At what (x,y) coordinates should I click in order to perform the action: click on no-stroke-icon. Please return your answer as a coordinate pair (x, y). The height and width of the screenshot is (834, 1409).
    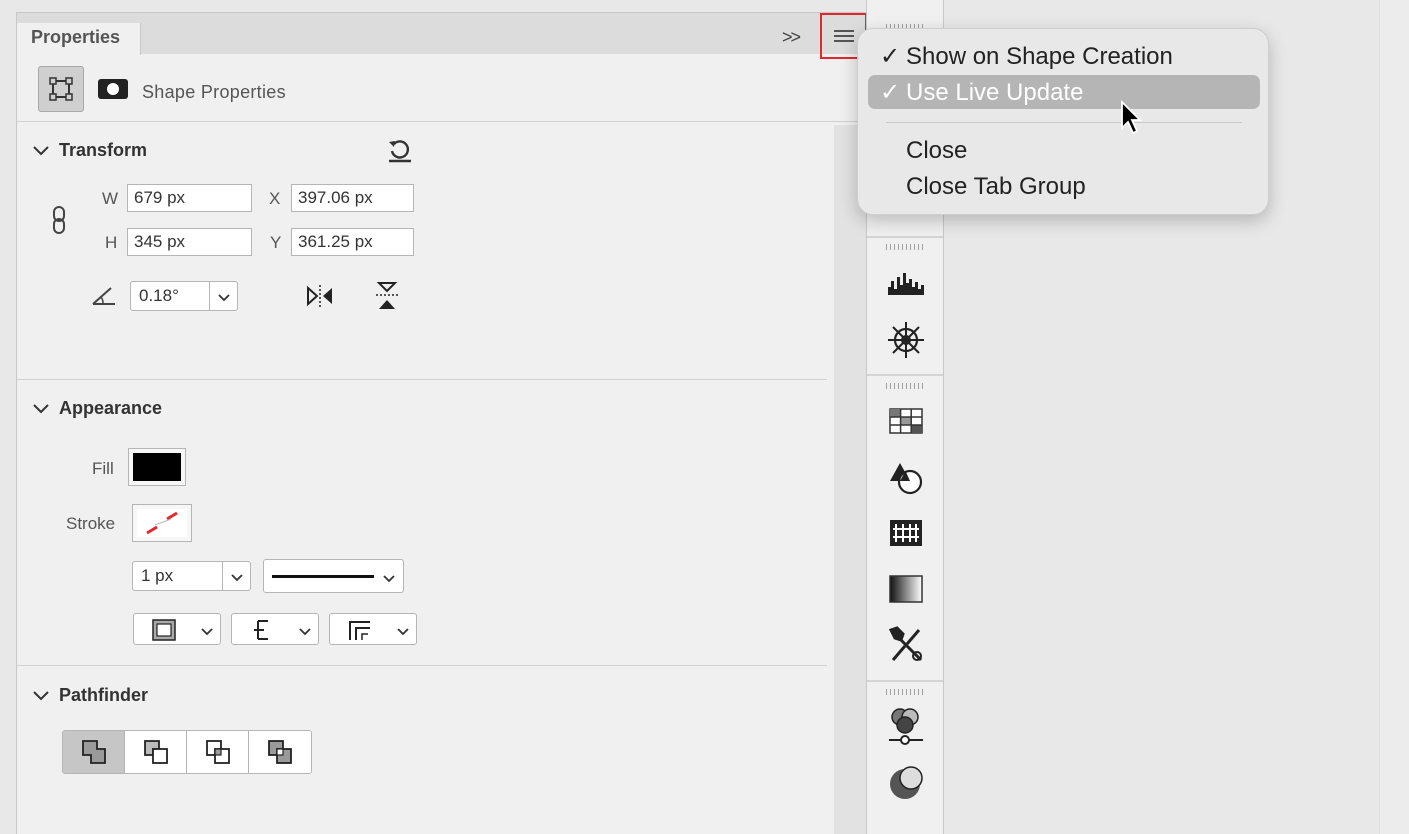
    Looking at the image, I should click on (162, 523).